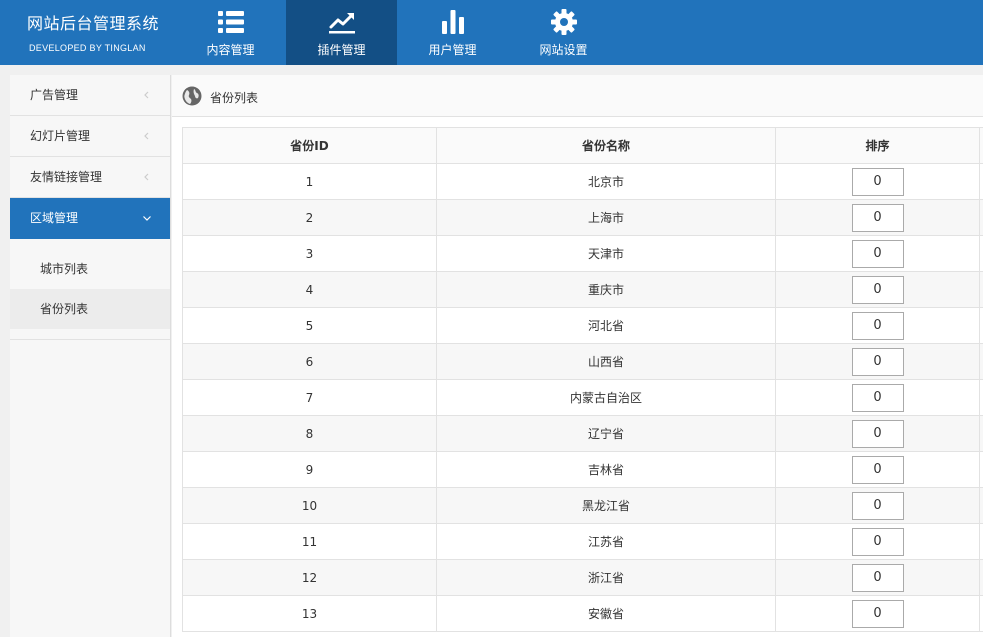 This screenshot has height=637, width=983. What do you see at coordinates (606, 433) in the screenshot?
I see `cell-province-name: 辽宁省` at bounding box center [606, 433].